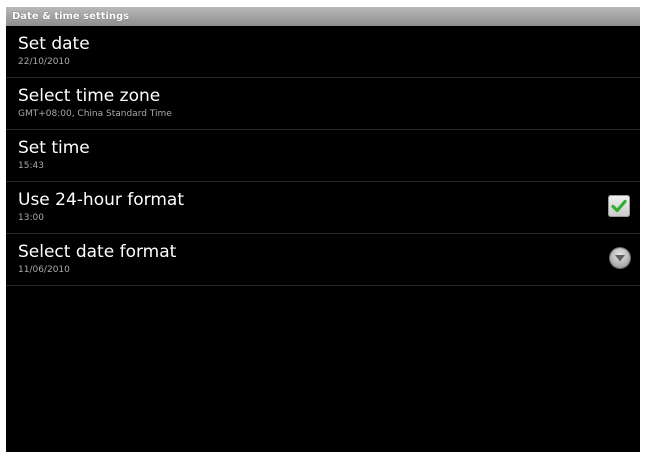 This screenshot has height=453, width=645. I want to click on 24-hour-checkbox, so click(619, 206).